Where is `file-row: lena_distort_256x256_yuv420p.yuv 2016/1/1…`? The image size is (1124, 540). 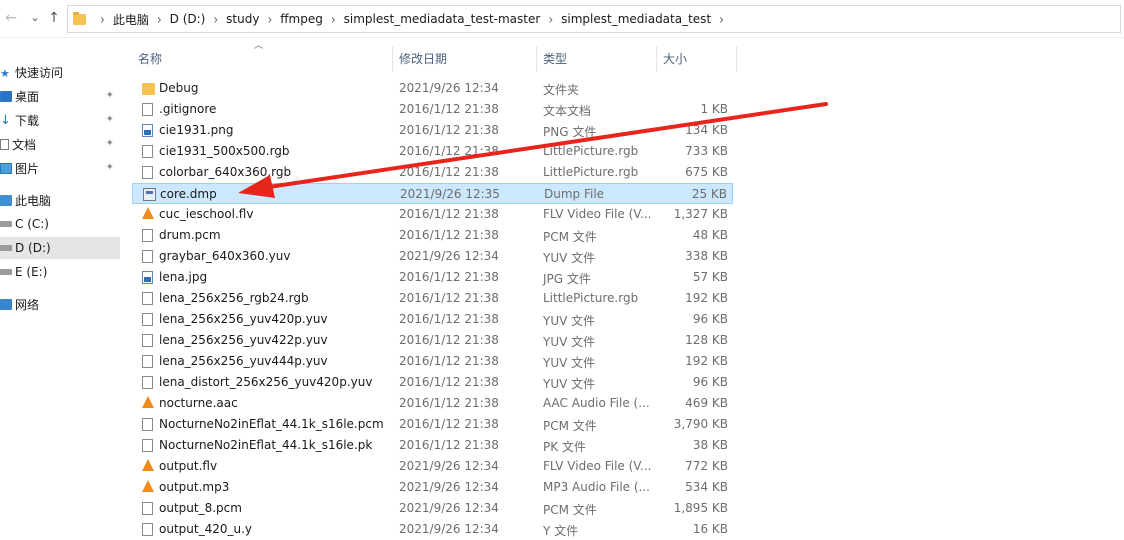
file-row: lena_distort_256x256_yuv420p.yuv 2016/1/1… is located at coordinates (432, 382).